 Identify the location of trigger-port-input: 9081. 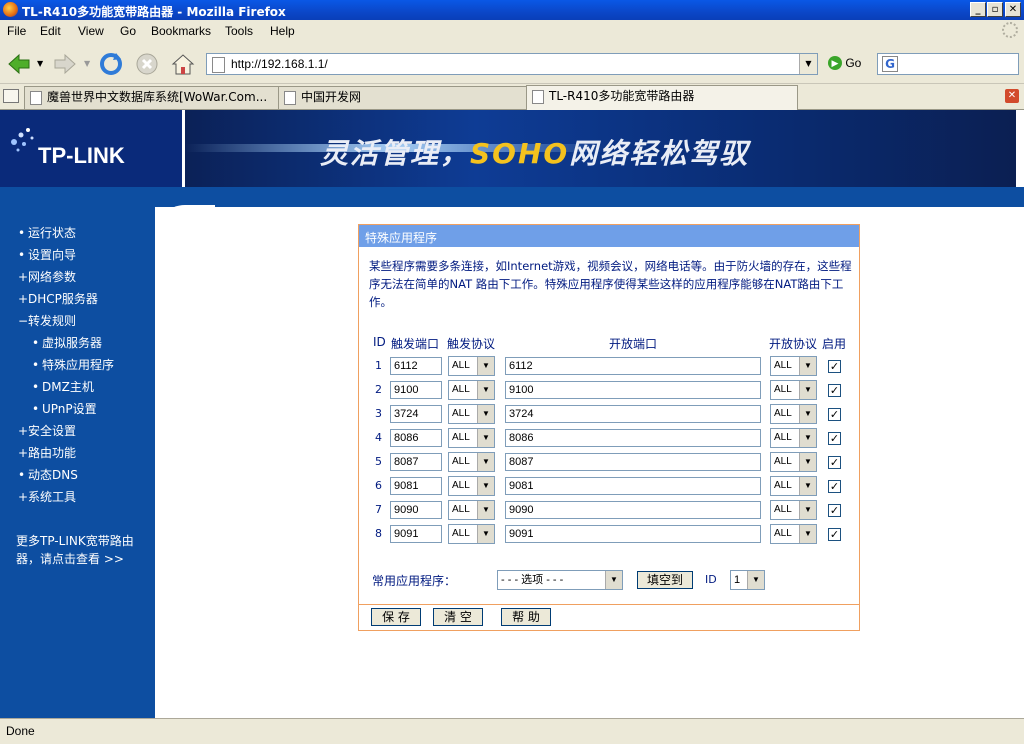
(416, 486).